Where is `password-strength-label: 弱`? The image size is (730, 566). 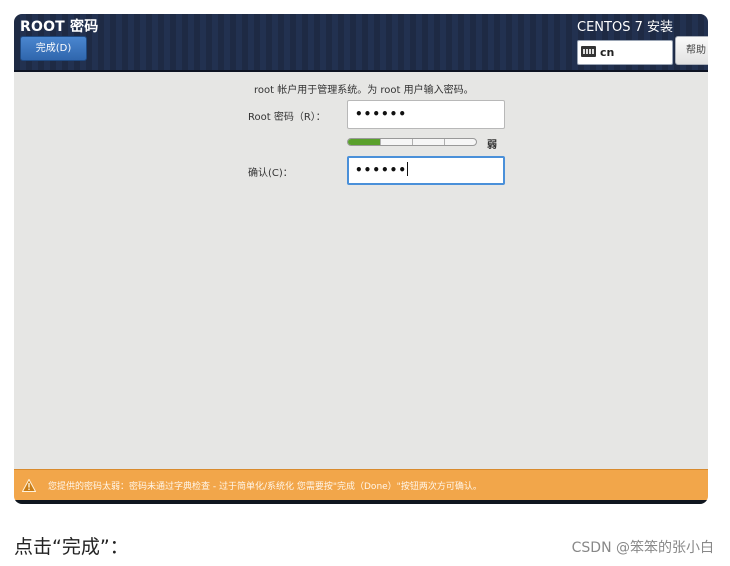
password-strength-label: 弱 is located at coordinates (492, 145).